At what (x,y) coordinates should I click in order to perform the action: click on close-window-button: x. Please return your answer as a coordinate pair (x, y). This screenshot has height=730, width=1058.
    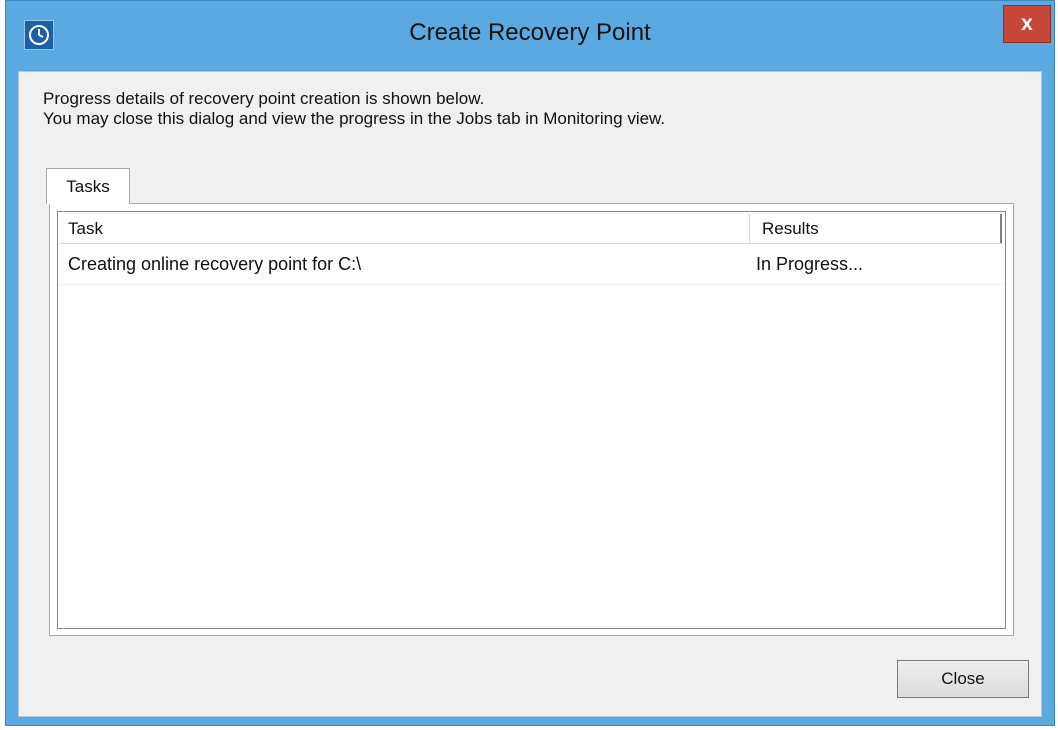
    Looking at the image, I should click on (1027, 24).